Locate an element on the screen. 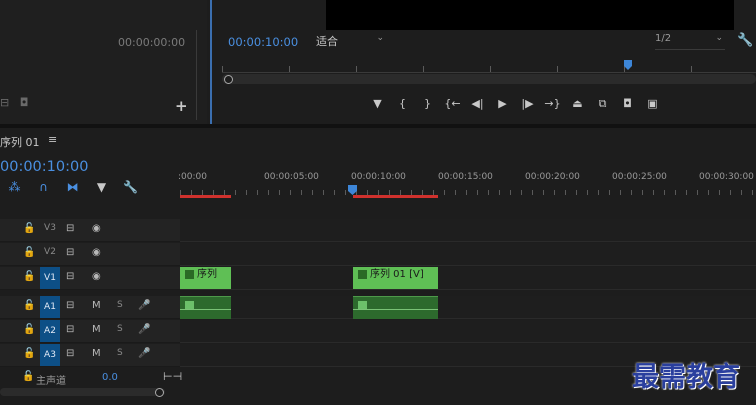  master-volume-value: 0.0 is located at coordinates (110, 377).